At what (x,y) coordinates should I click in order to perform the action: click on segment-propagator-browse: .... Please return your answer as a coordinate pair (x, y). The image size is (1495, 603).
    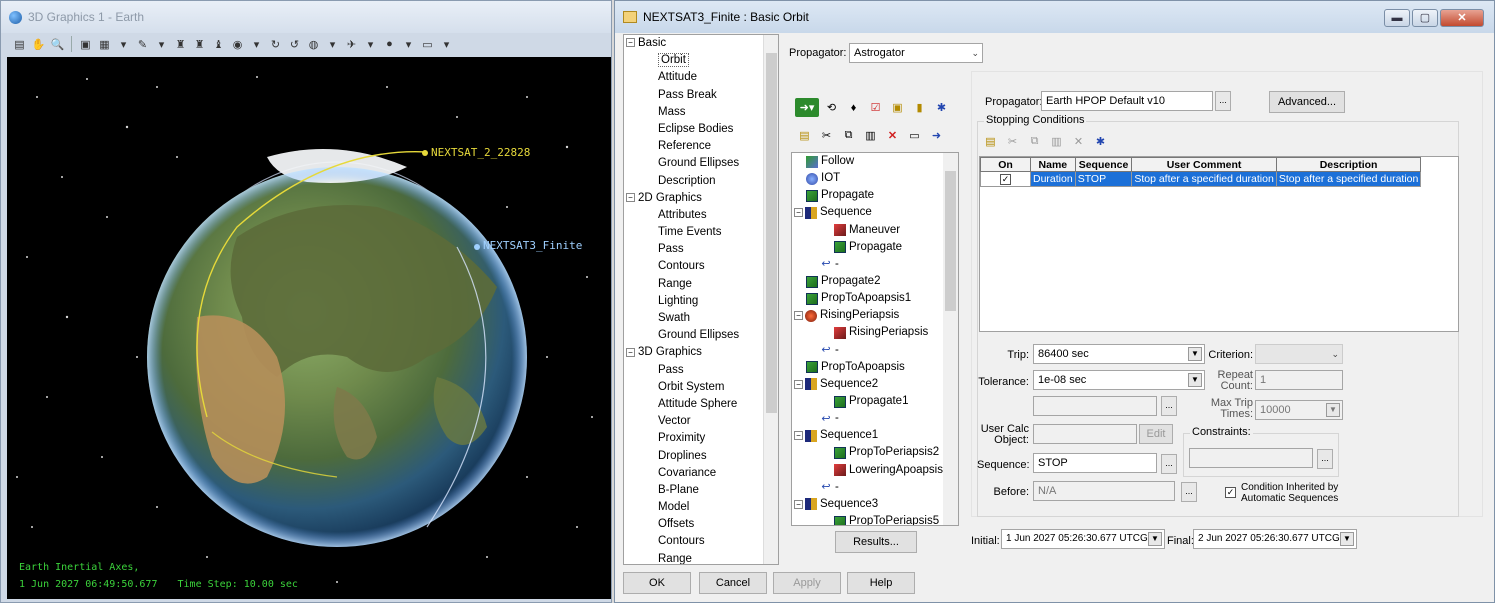
    Looking at the image, I should click on (1223, 101).